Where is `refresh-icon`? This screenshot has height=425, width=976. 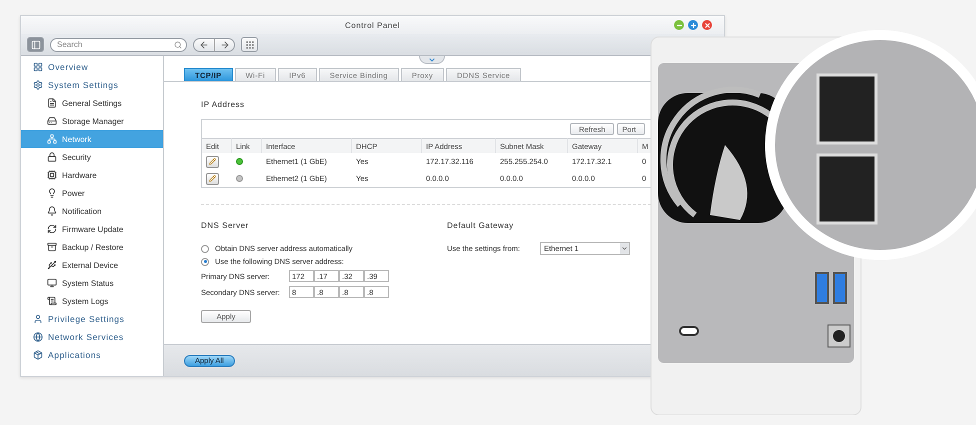 refresh-icon is located at coordinates (52, 229).